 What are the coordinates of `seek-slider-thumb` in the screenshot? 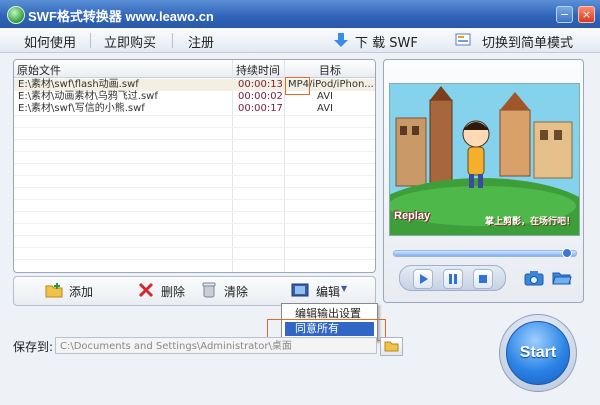 It's located at (567, 253).